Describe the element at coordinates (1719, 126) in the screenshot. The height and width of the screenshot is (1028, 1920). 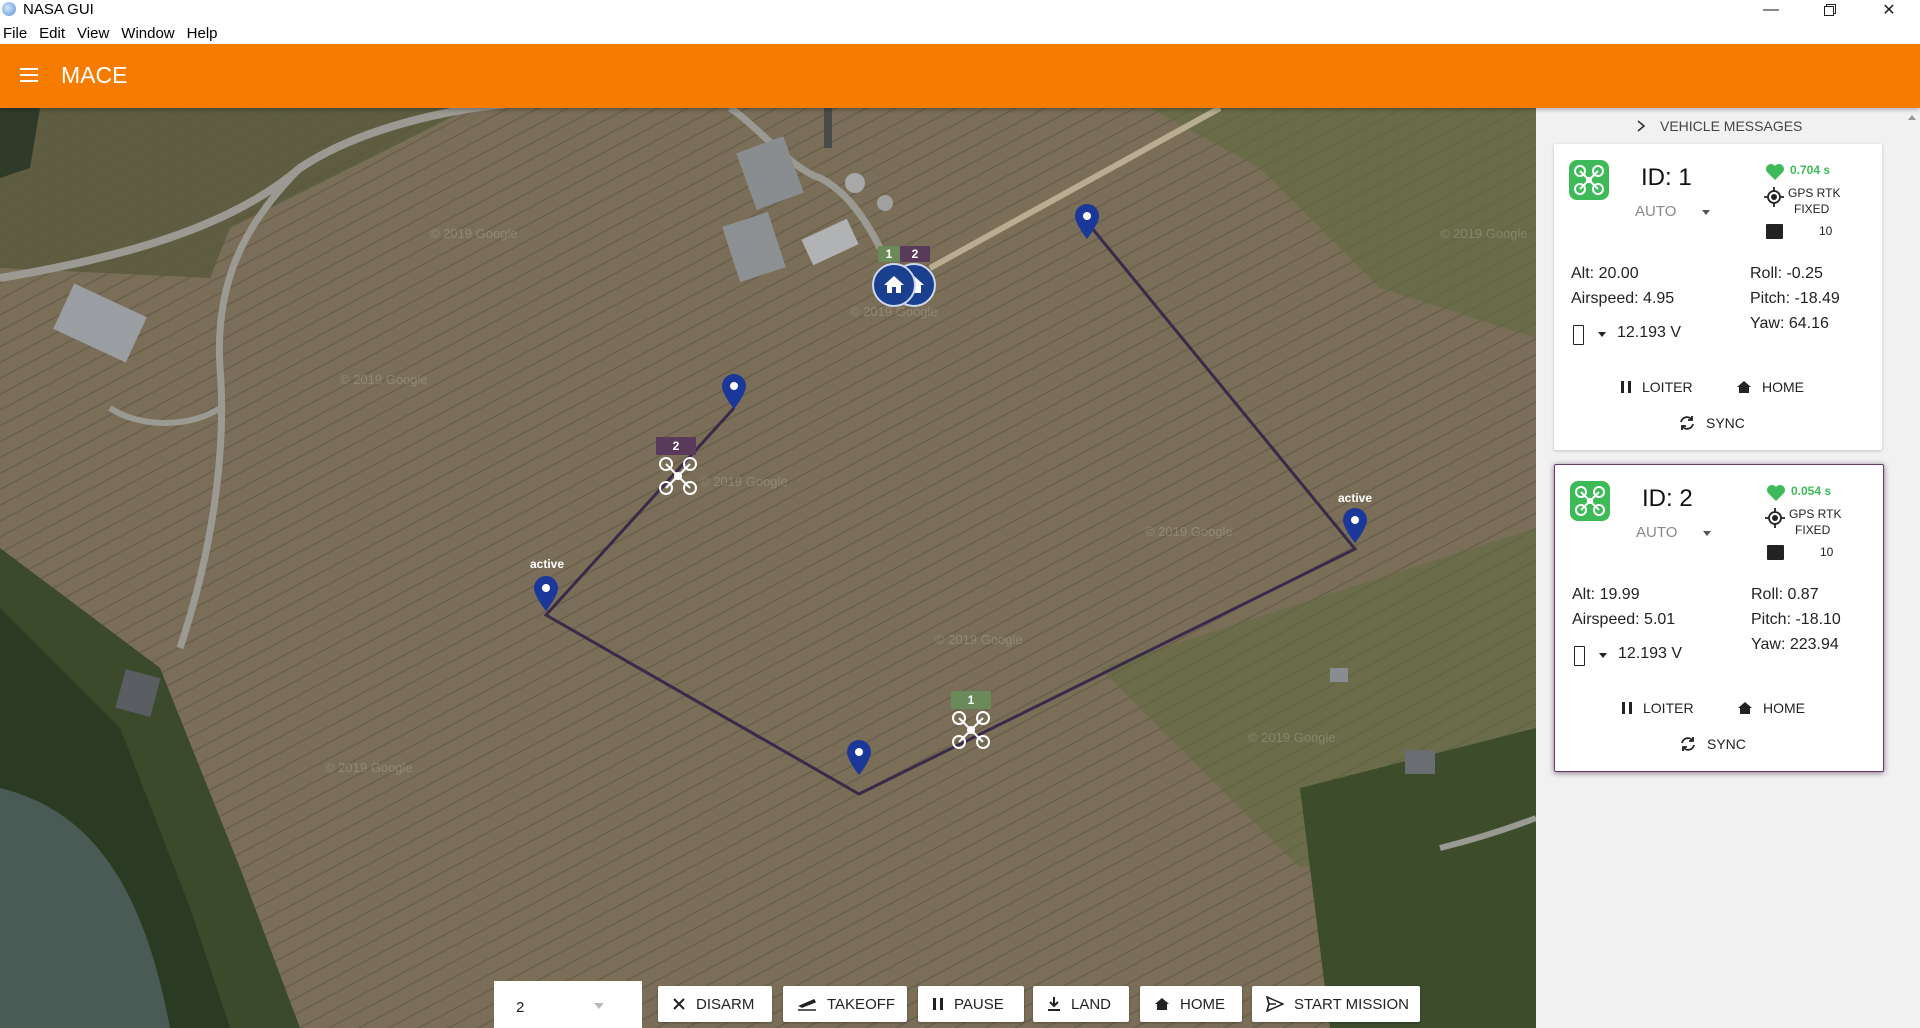
I see `vehicle-messages-toggle: VEHICLE MESSAGES` at that location.